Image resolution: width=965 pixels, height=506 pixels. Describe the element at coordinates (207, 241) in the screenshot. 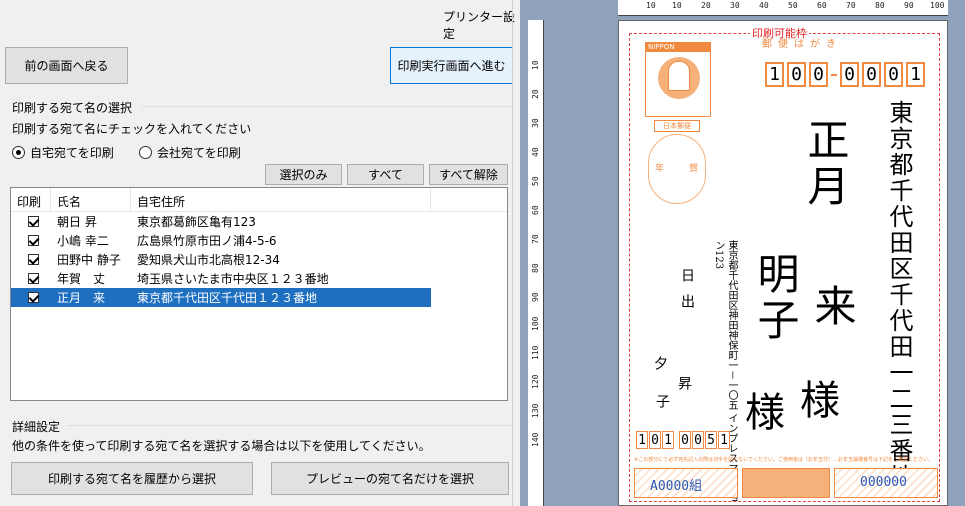

I see `row-address: 広島県竹原市田ノ浦4-5-6` at that location.